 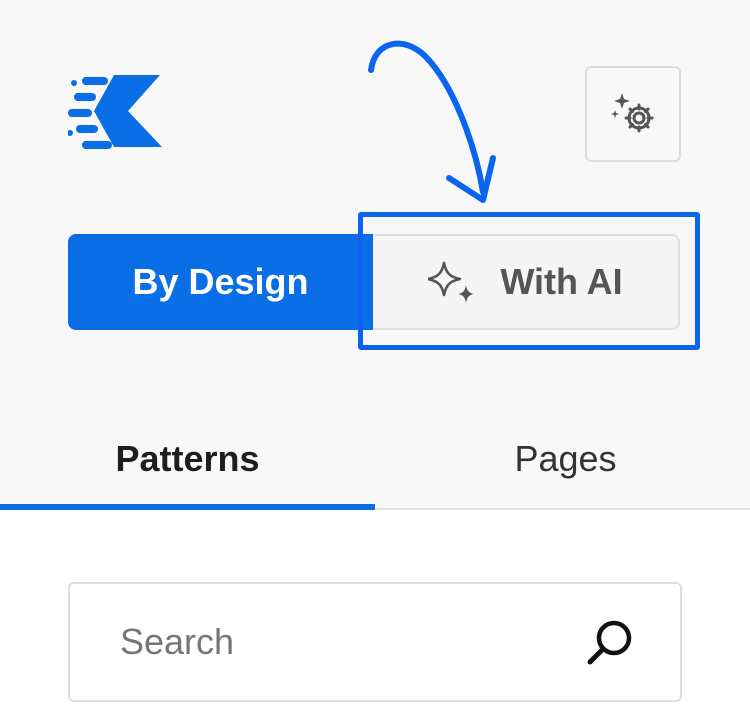 I want to click on with-ai-button: With AI, so click(x=526, y=282).